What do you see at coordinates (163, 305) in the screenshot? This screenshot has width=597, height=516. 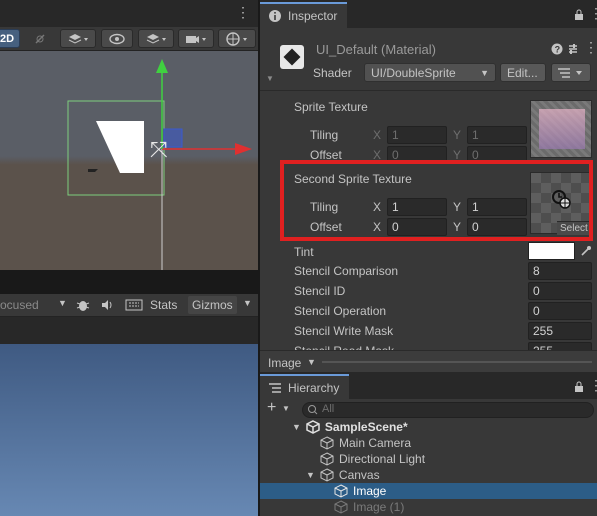 I see `stats-button: Stats` at bounding box center [163, 305].